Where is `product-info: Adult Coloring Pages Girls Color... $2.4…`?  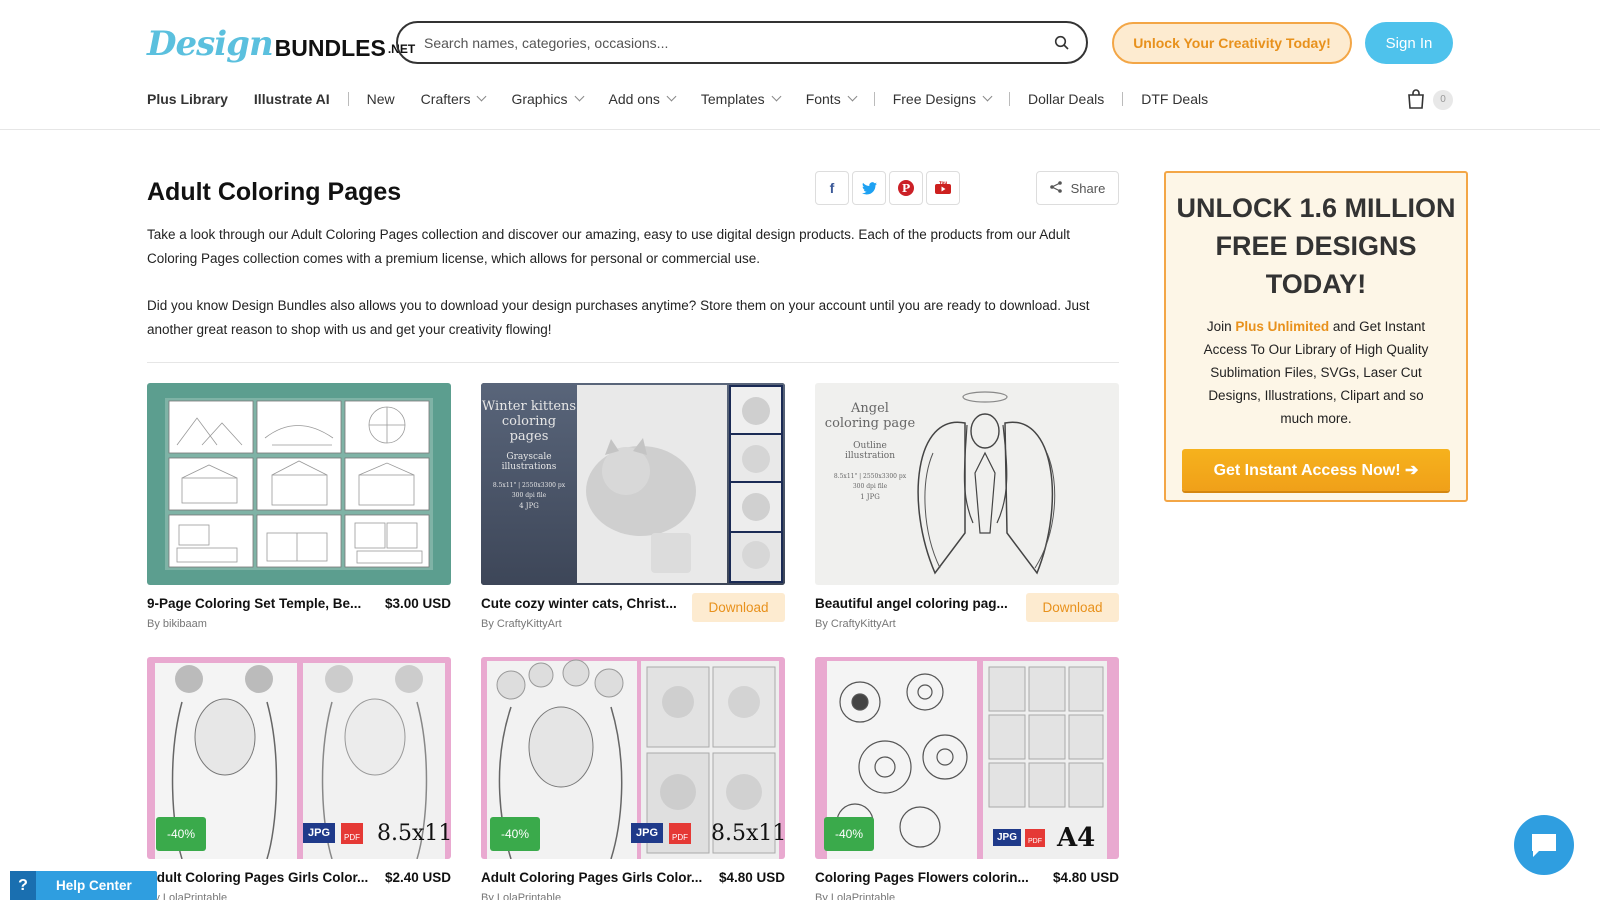 product-info: Adult Coloring Pages Girls Color... $2.4… is located at coordinates (299, 883).